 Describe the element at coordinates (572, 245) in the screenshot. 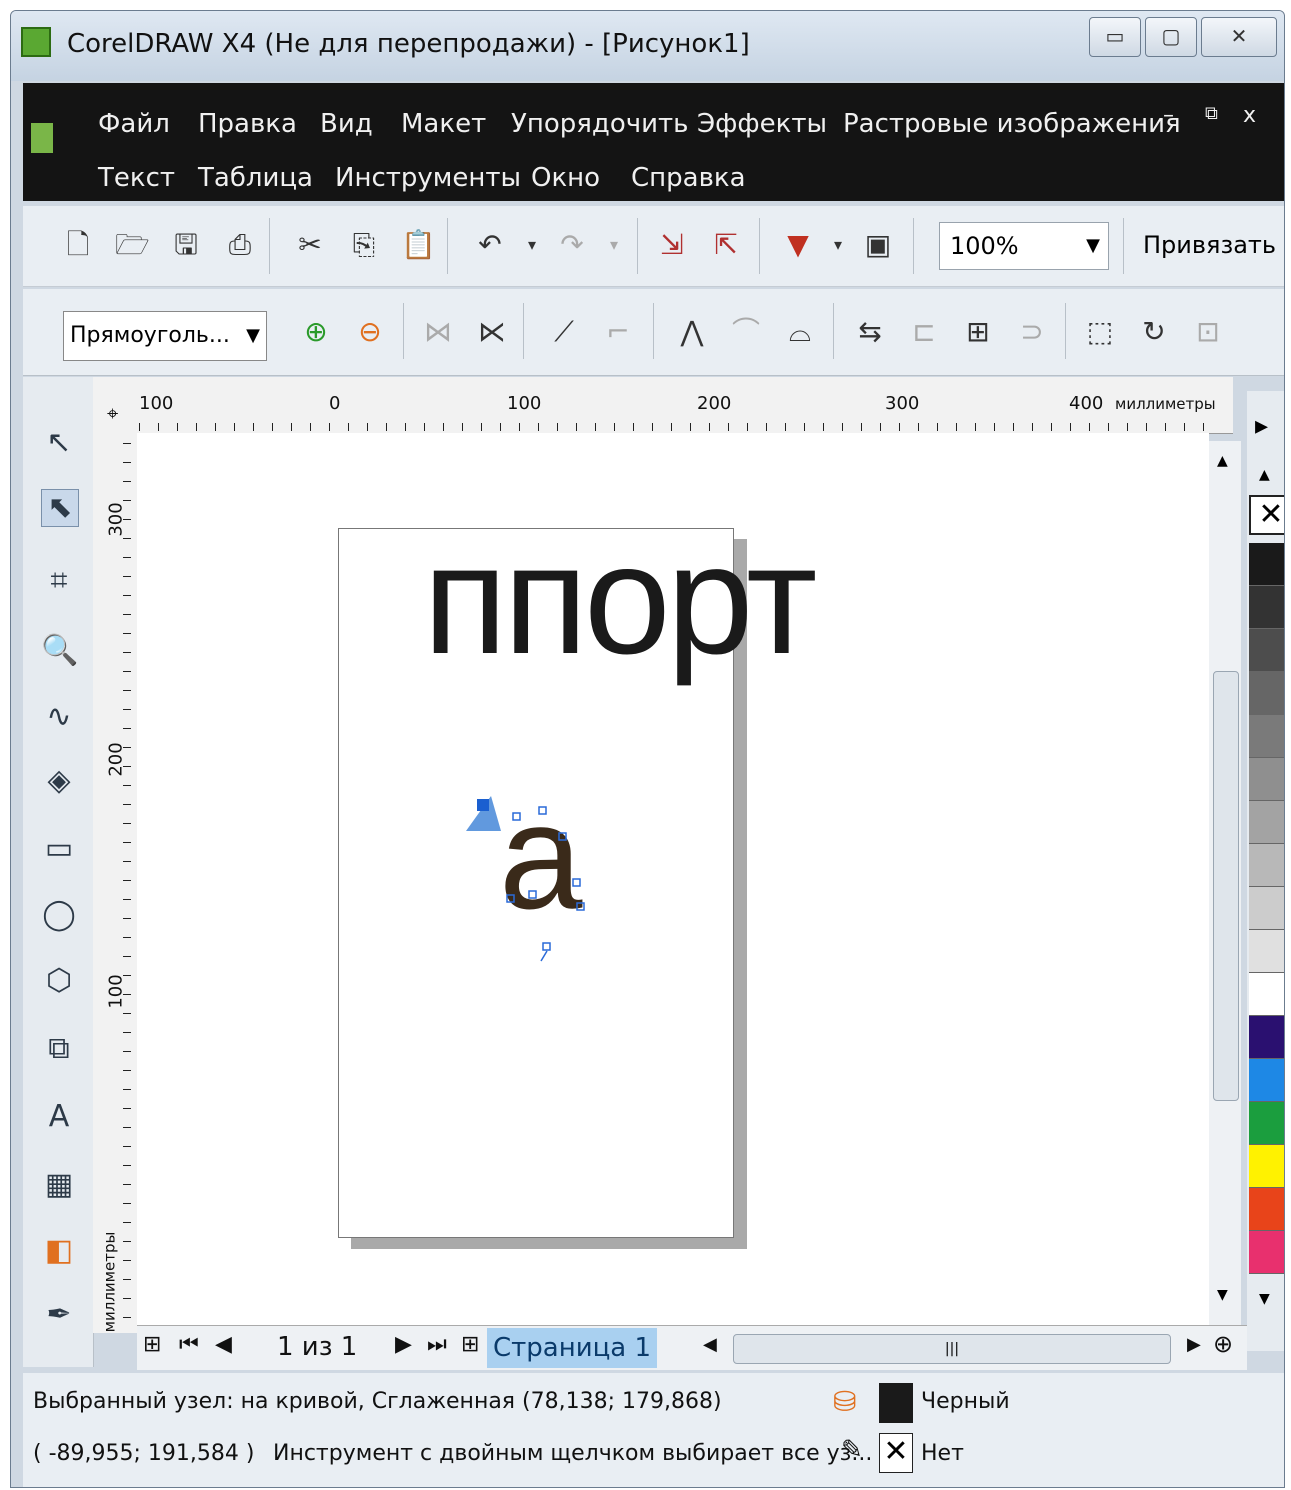

I see `redo-icon: ↷` at that location.